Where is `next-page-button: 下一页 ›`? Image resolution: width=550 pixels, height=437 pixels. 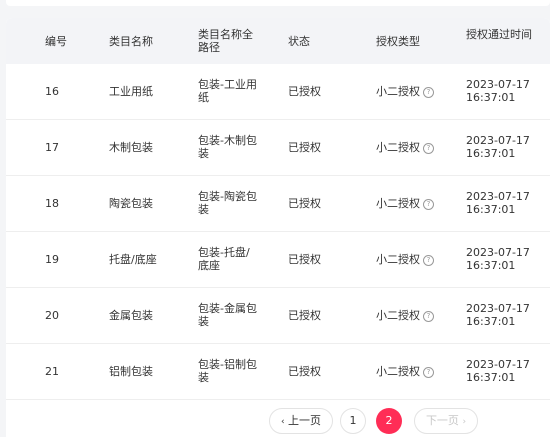 next-page-button: 下一页 › is located at coordinates (446, 421).